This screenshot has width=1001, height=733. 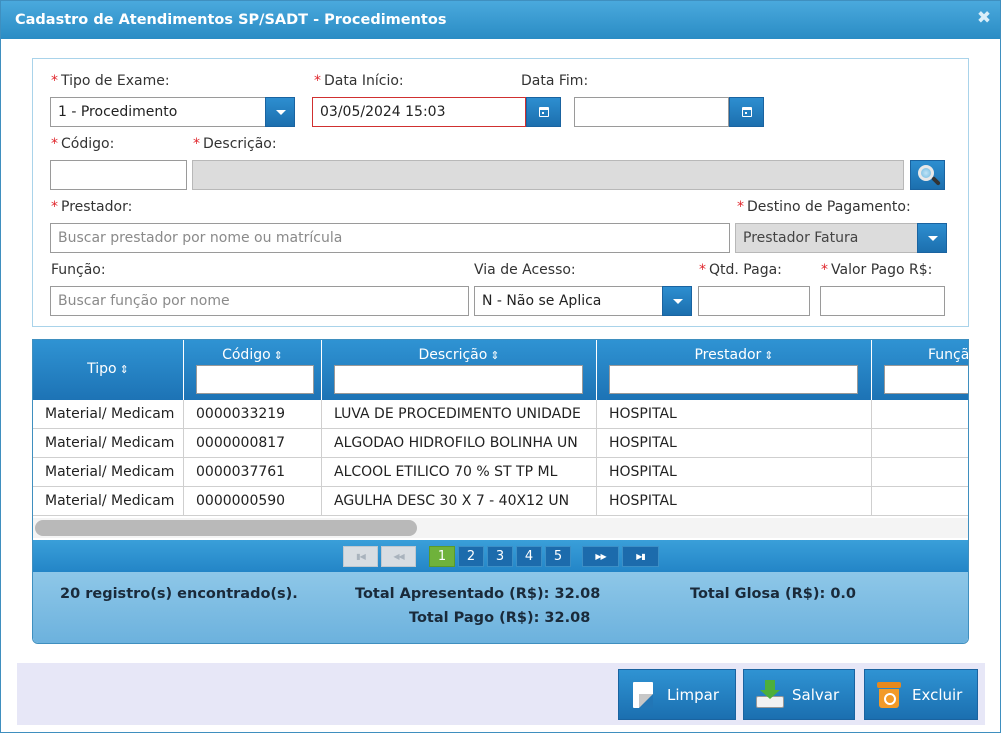 I want to click on descricao-search-button, so click(x=927, y=175).